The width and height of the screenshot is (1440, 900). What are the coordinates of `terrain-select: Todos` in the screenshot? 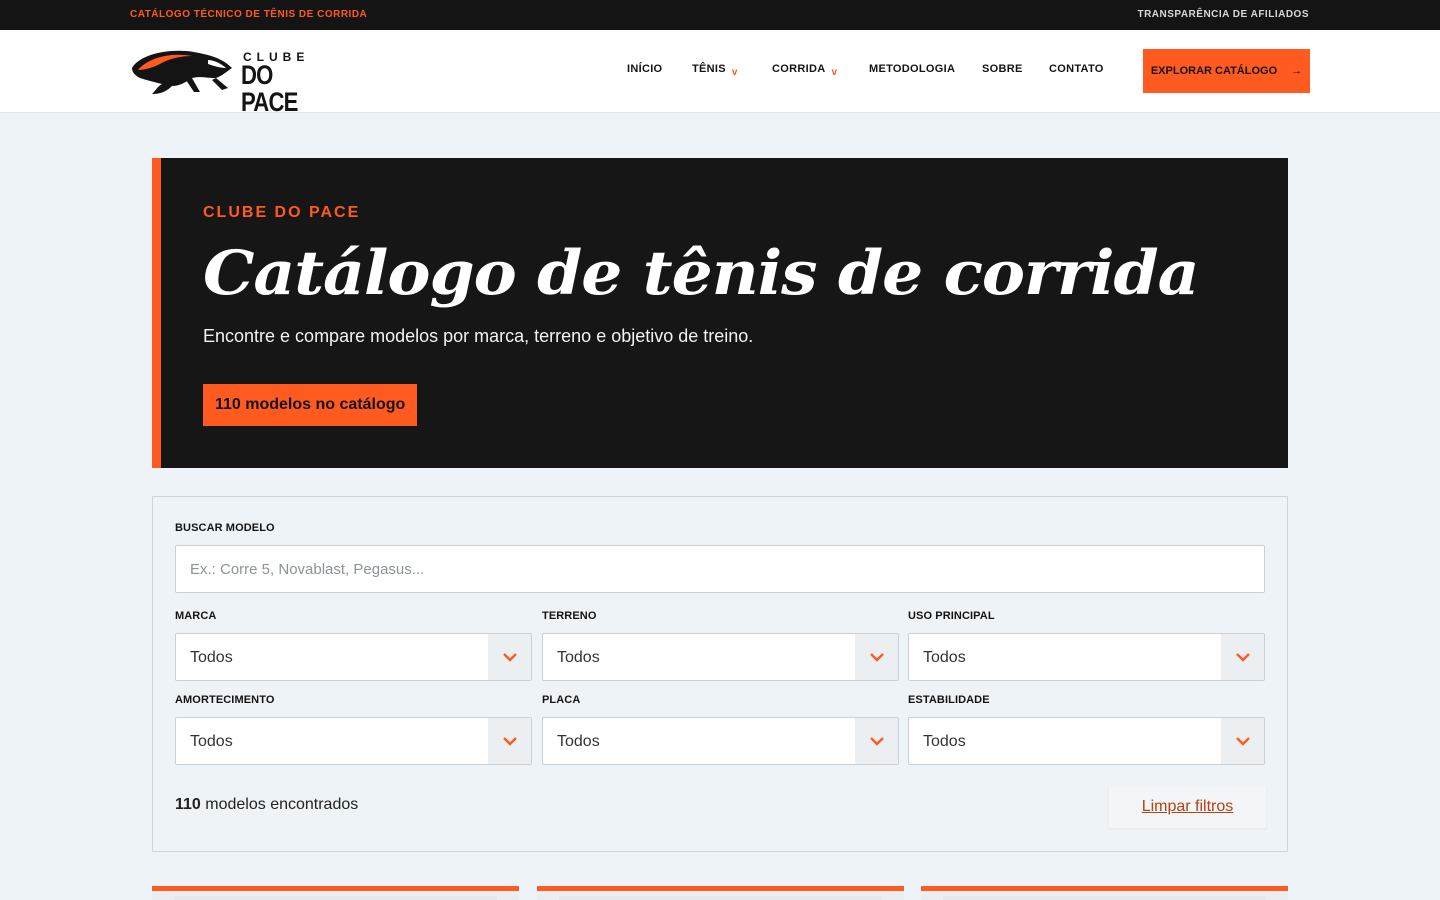 It's located at (720, 657).